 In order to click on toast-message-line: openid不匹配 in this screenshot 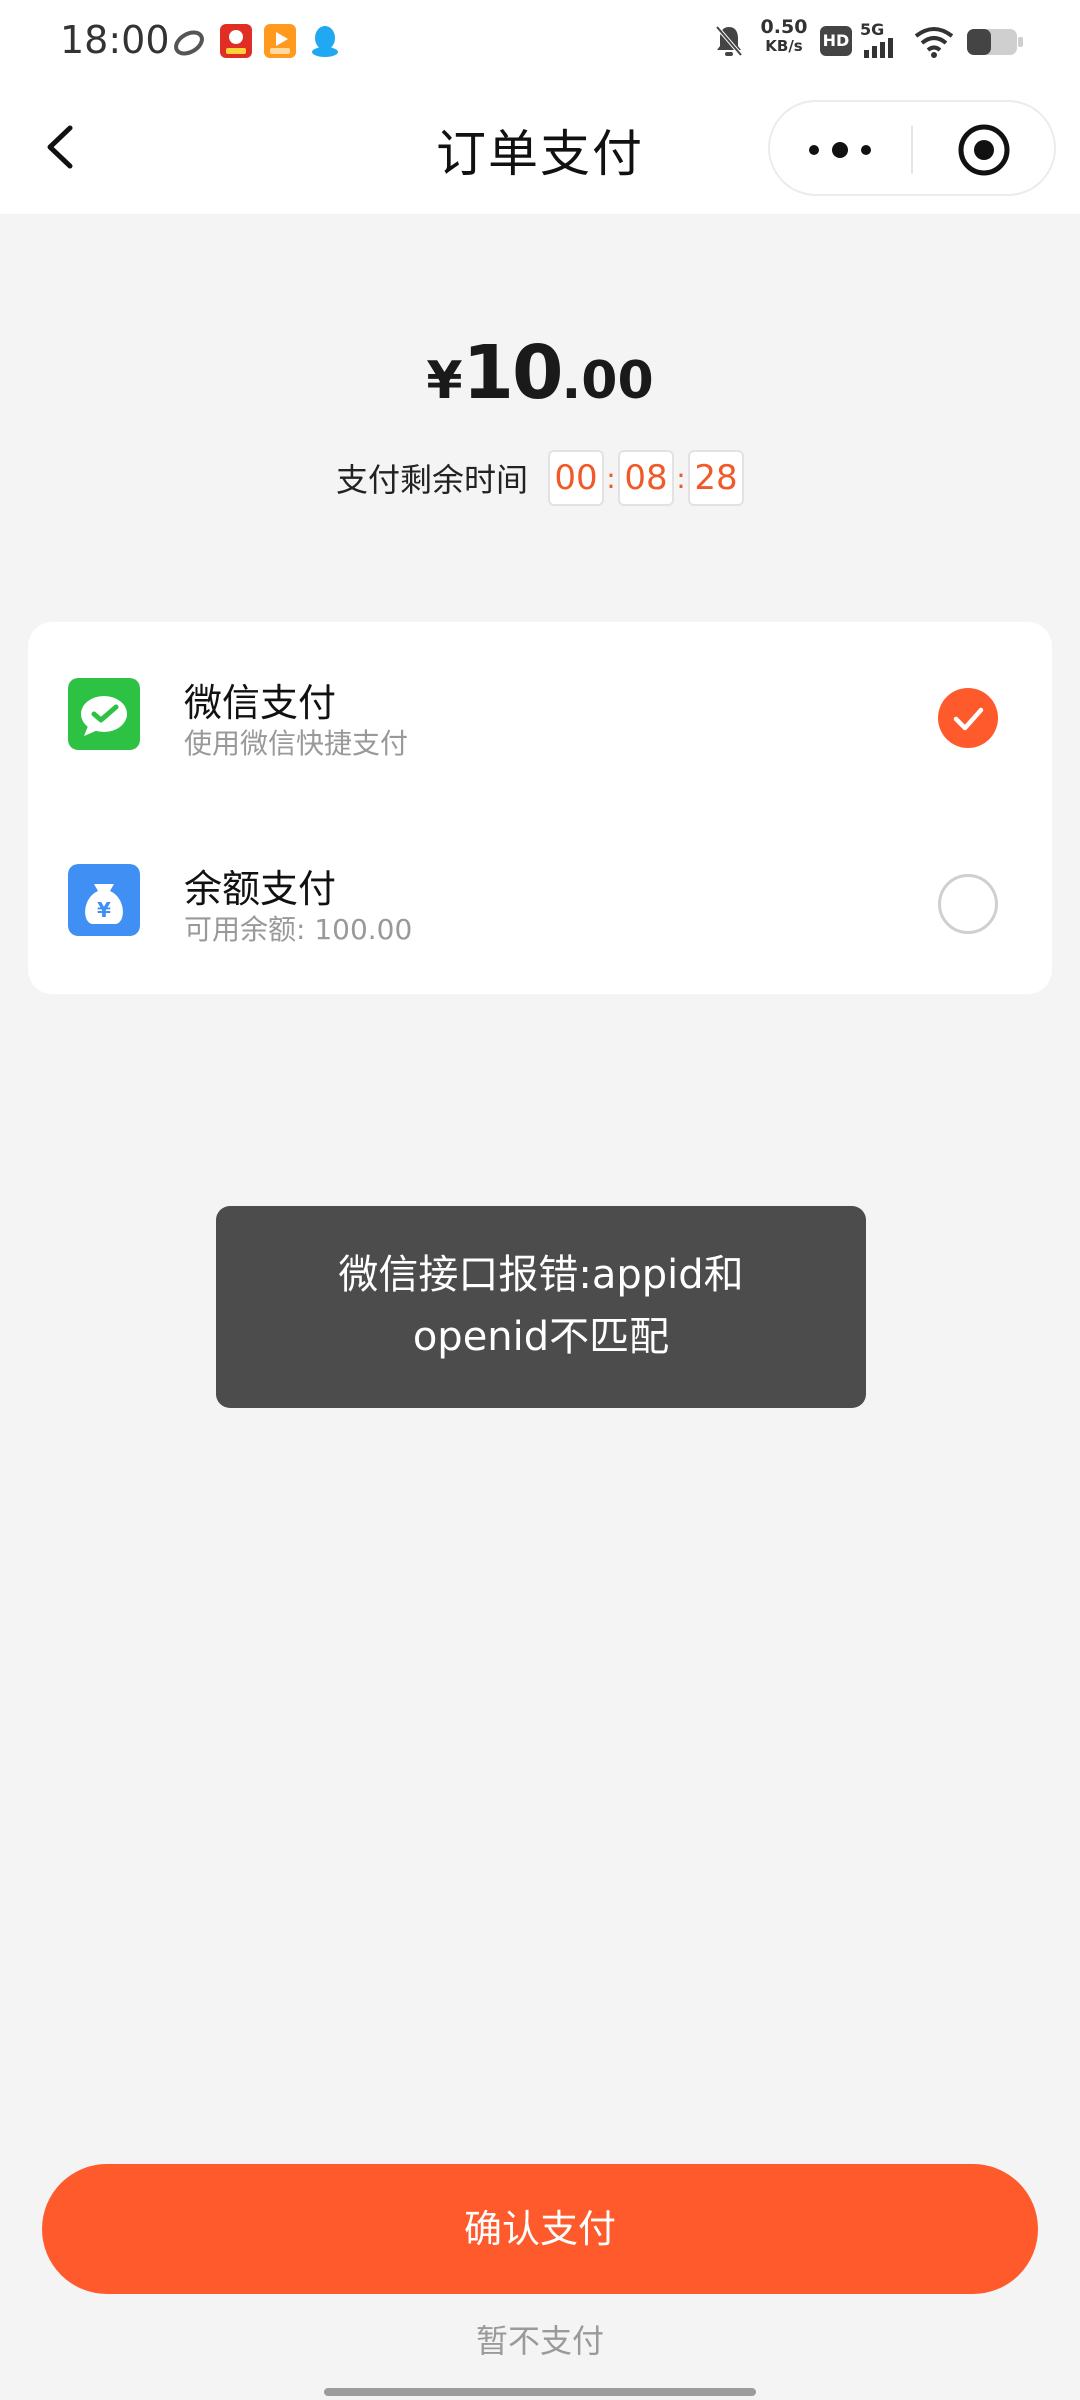, I will do `click(541, 1337)`.